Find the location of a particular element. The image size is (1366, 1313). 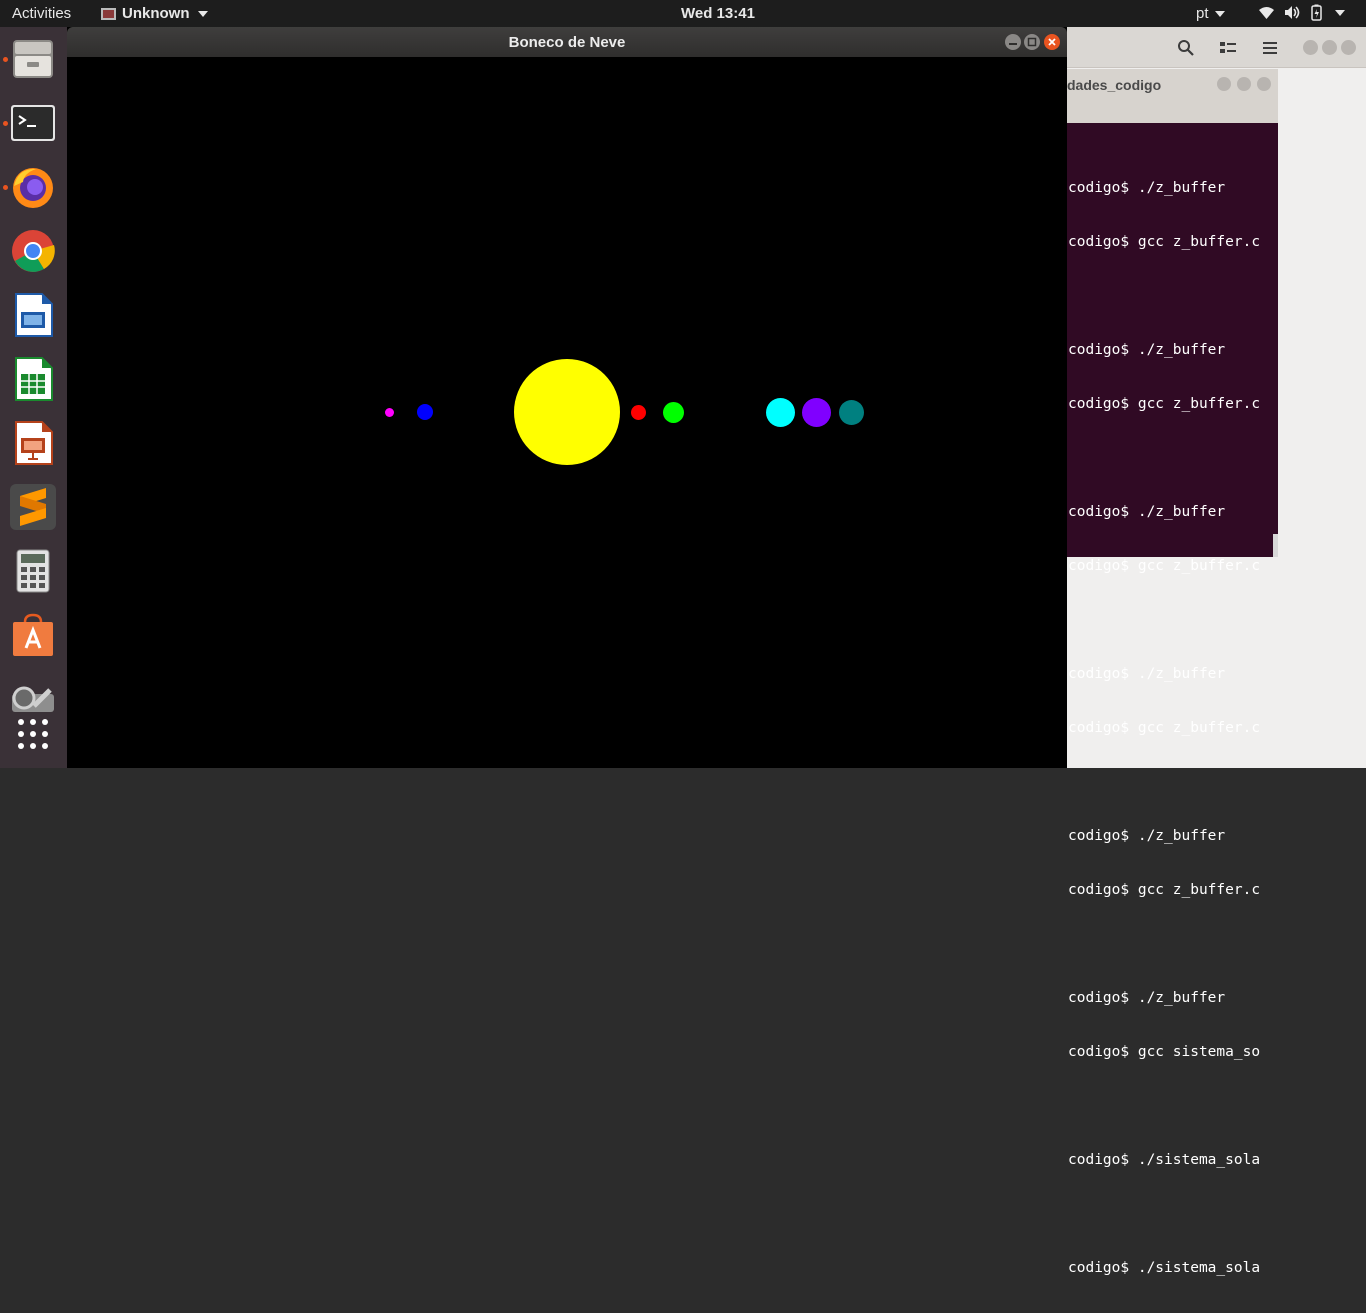

impress-icon is located at coordinates (34, 443).